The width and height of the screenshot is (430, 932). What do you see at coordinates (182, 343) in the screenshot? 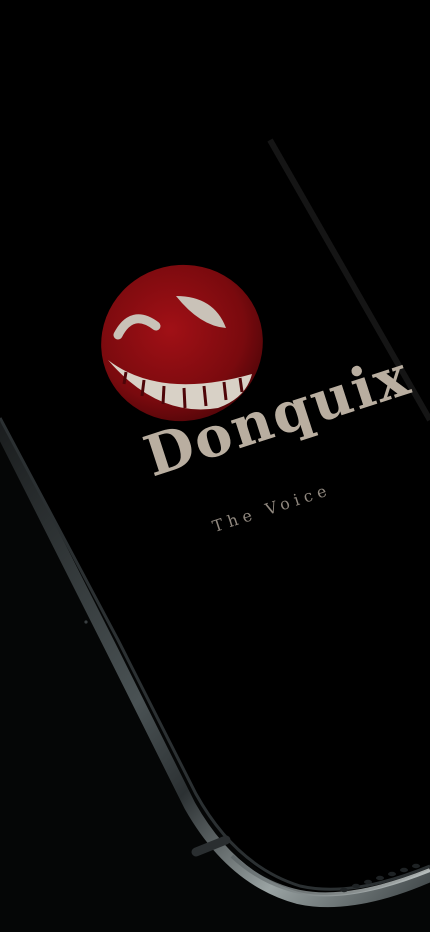
I see `grinning-winking-face-icon` at bounding box center [182, 343].